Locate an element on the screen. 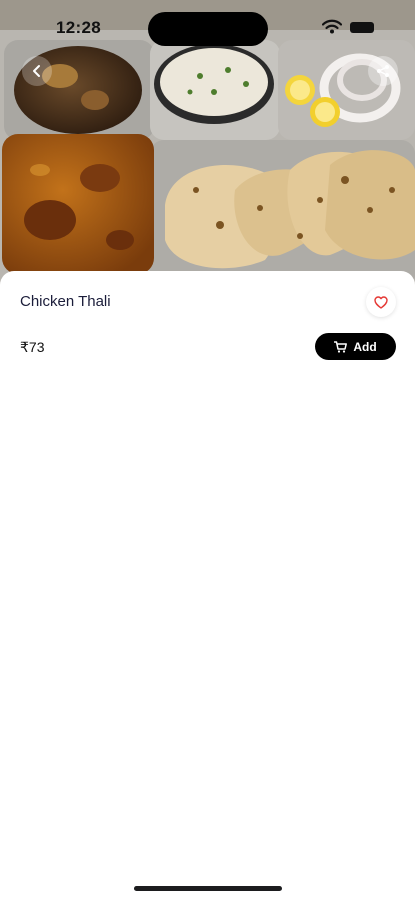 Image resolution: width=415 pixels, height=900 pixels. chevron-left-icon is located at coordinates (36, 71).